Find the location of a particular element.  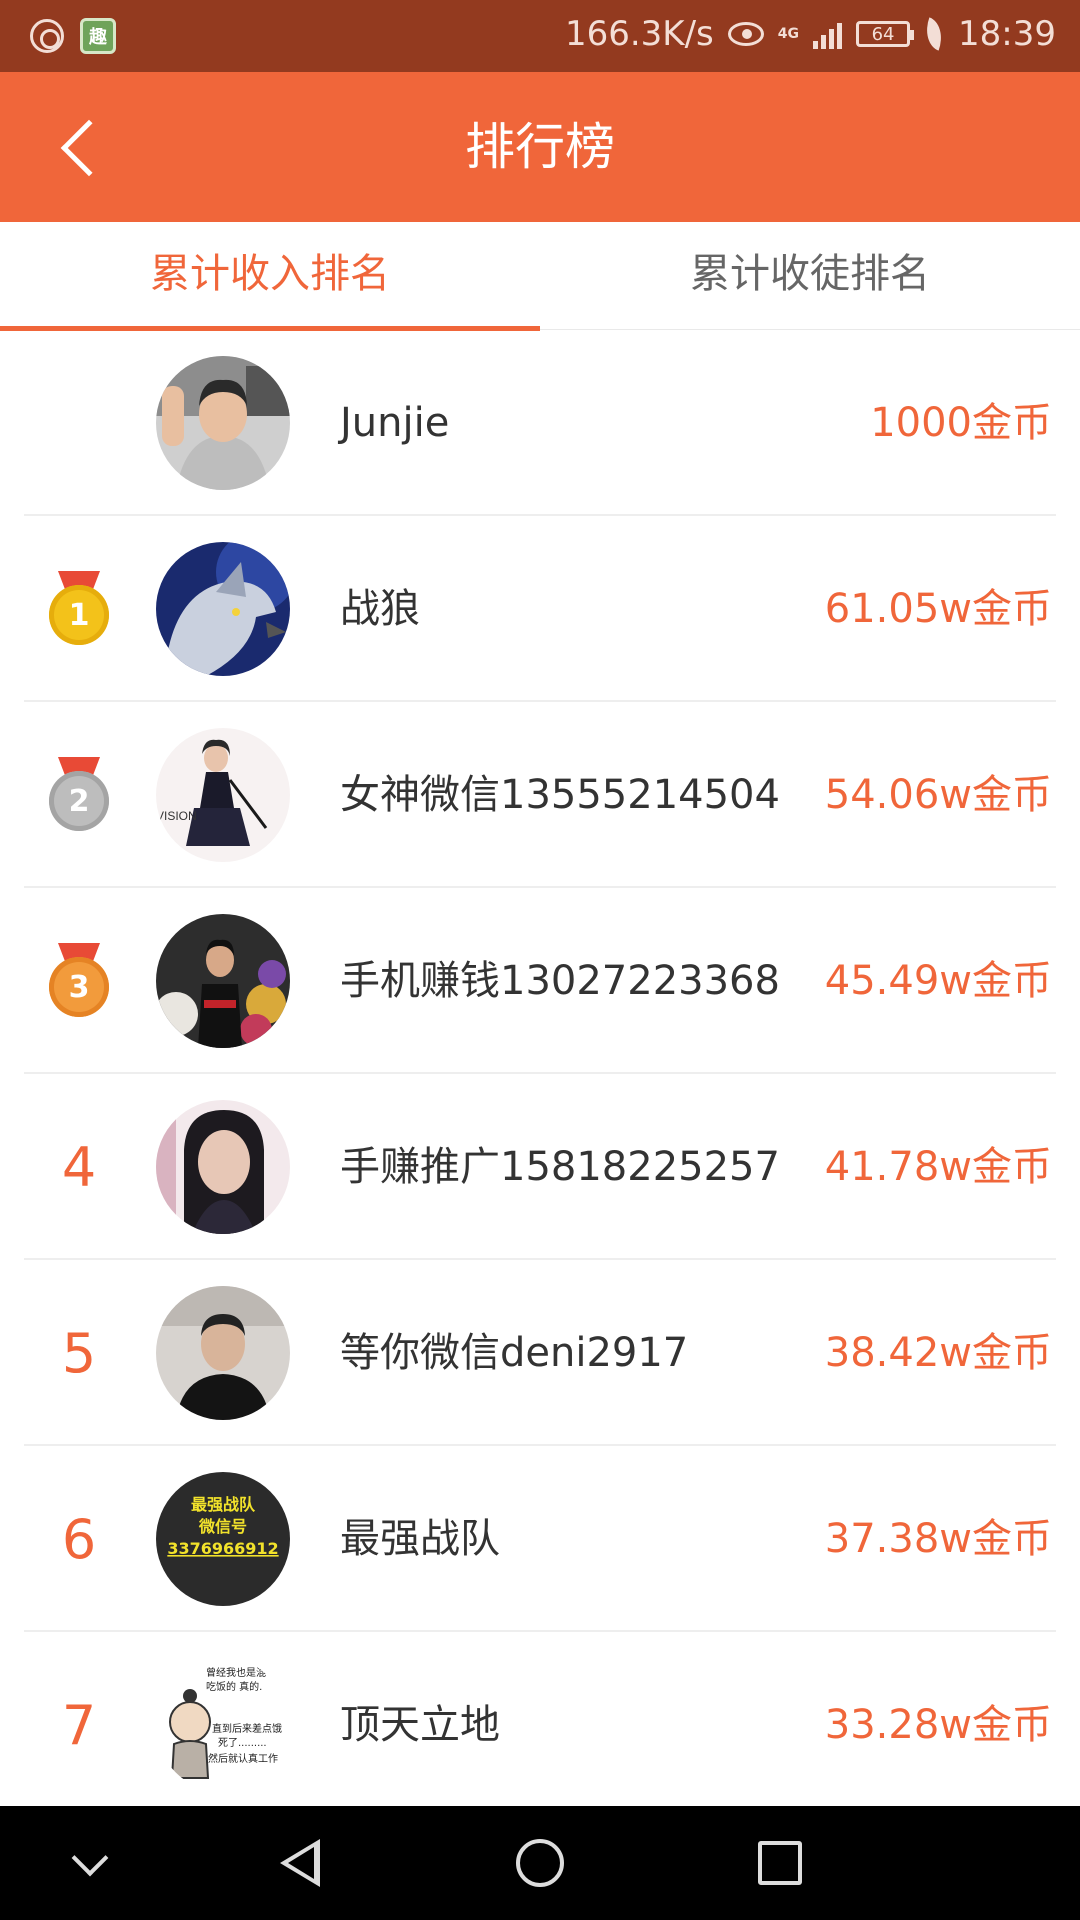

battery-icon: 64 is located at coordinates (885, 34).